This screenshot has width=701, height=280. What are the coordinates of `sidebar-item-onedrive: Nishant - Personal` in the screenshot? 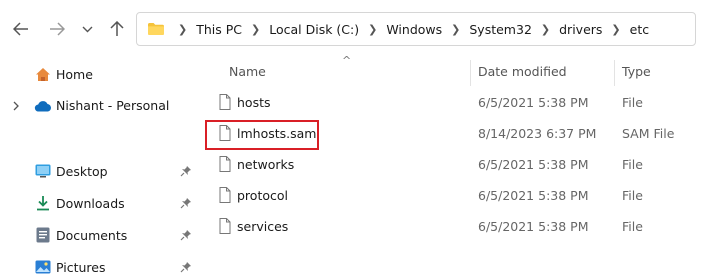 It's located at (100, 105).